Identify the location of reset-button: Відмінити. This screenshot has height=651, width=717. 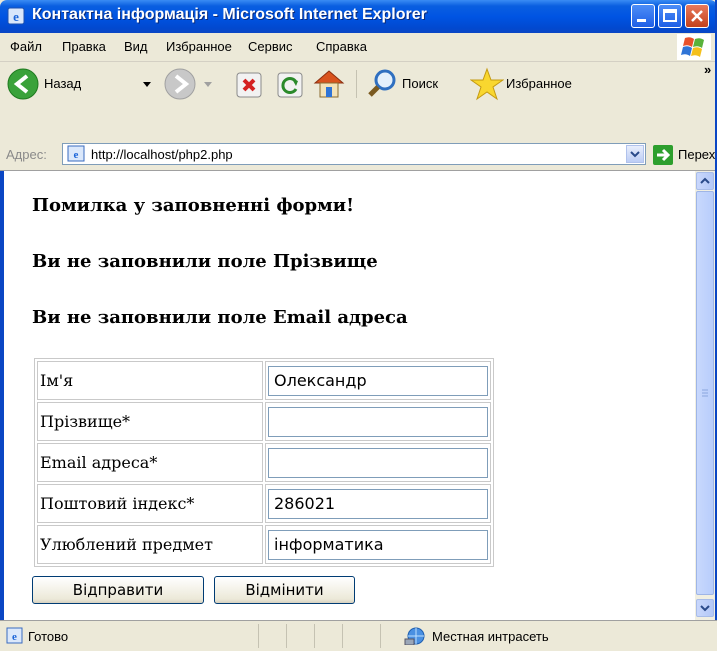
(284, 590).